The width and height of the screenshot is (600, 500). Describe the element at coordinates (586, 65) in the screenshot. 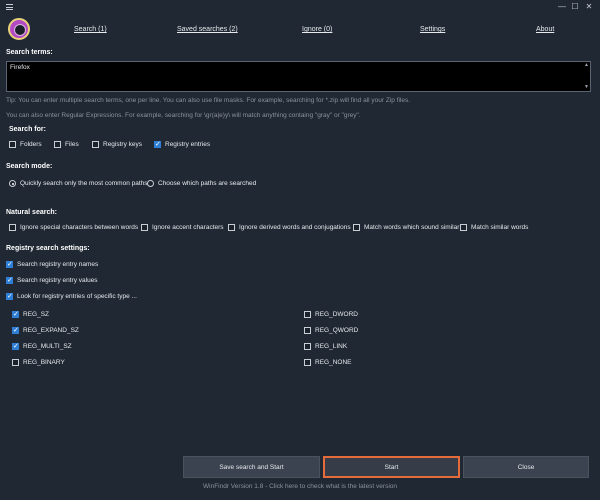

I see `scroll-up-icon: ▲` at that location.